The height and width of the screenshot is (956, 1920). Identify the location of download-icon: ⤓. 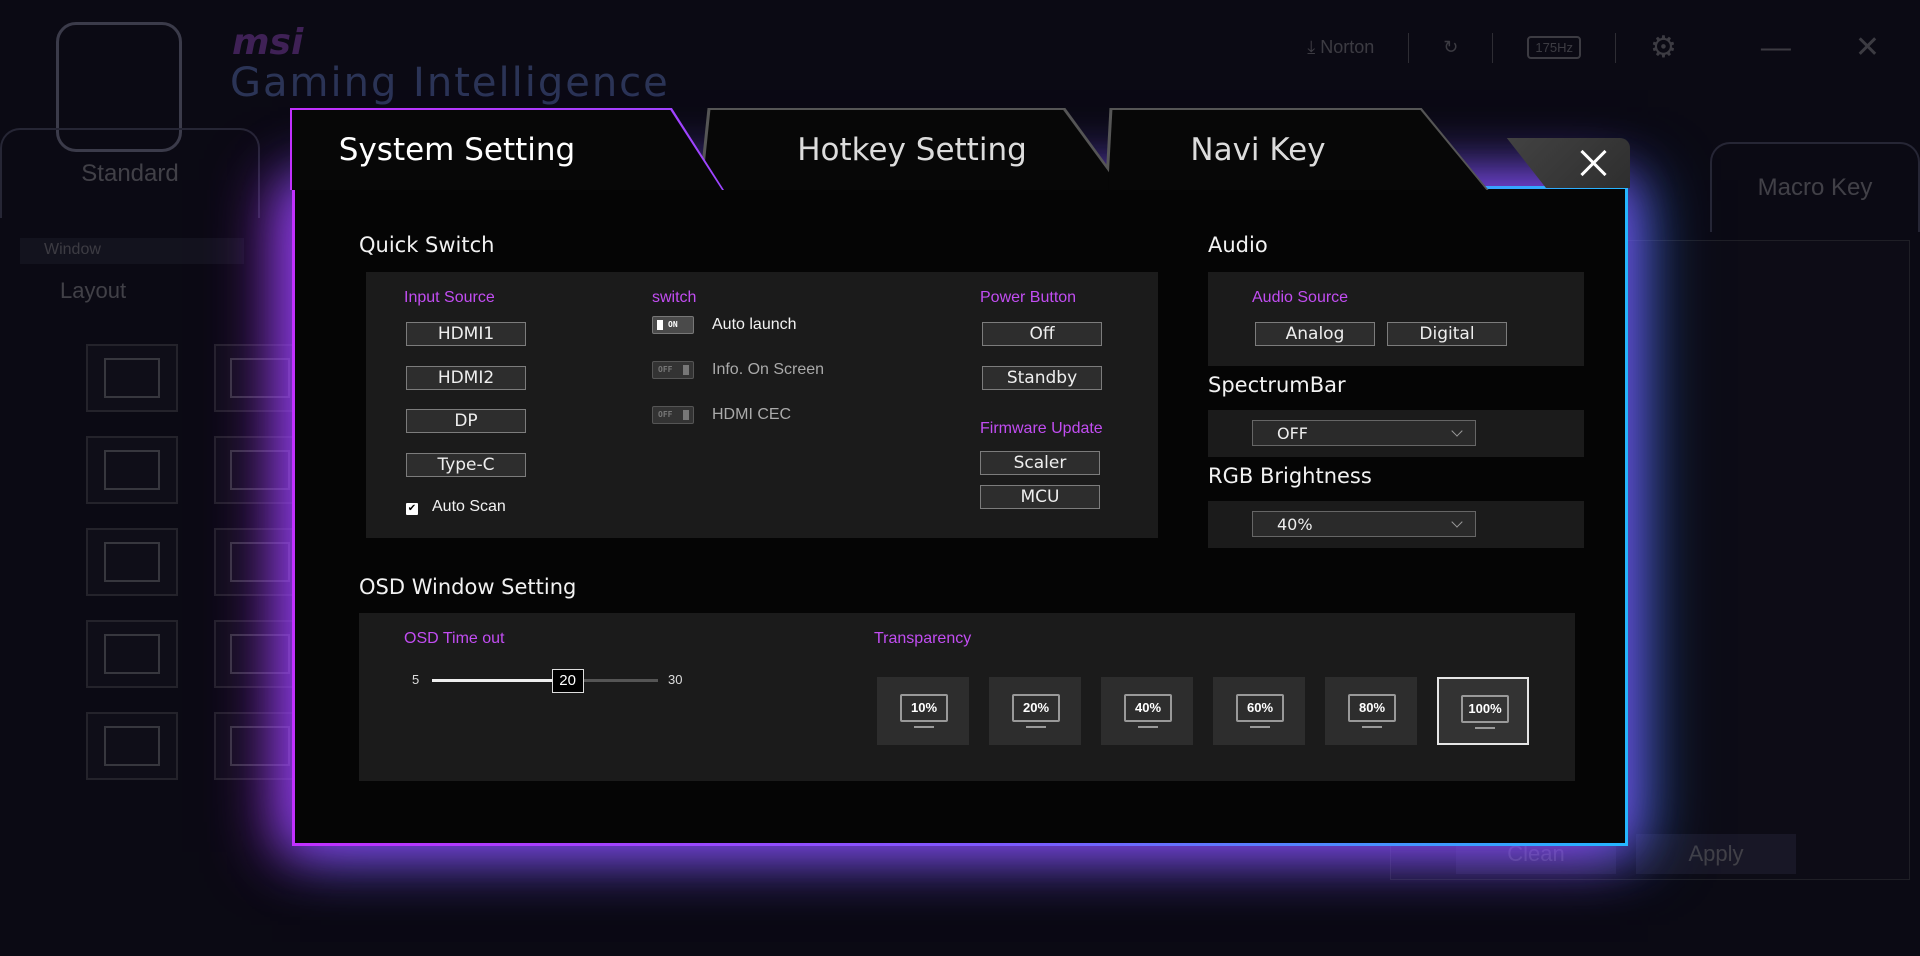
(1311, 47).